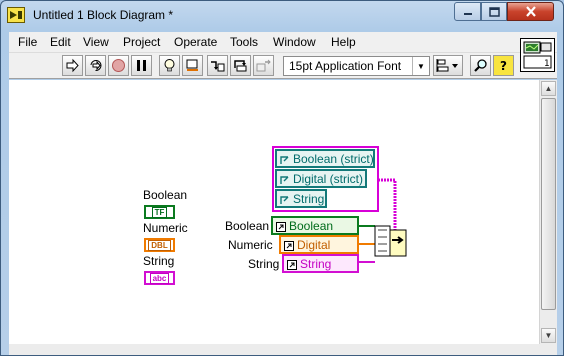 This screenshot has width=564, height=356. I want to click on wires-layer, so click(339, 204).